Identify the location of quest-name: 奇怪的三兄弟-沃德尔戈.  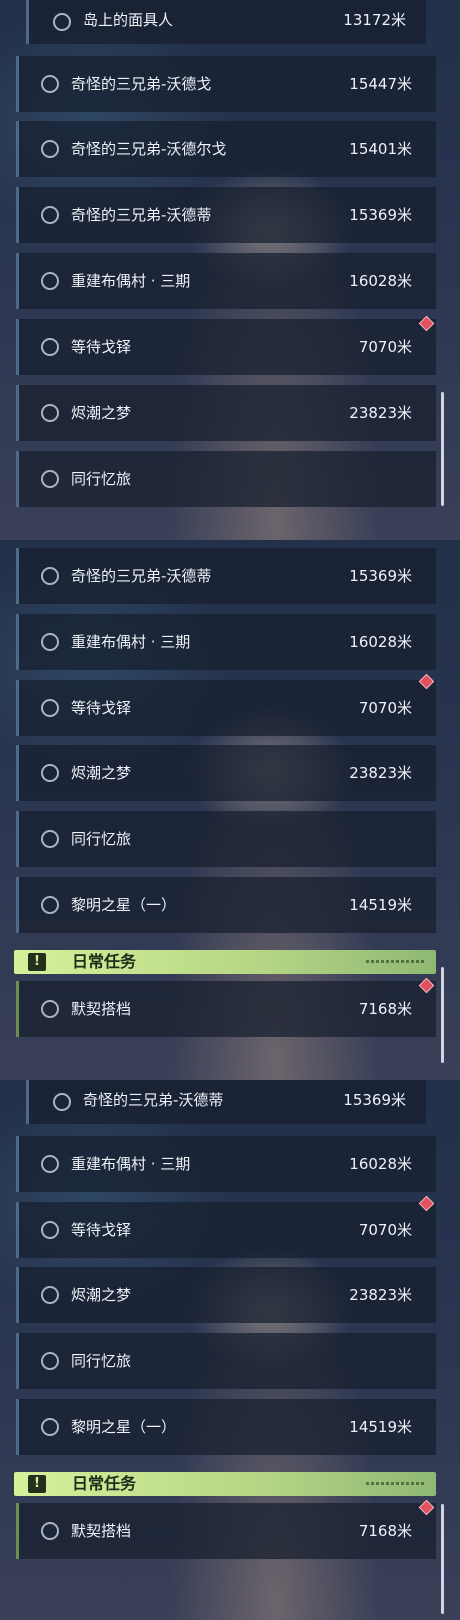
(149, 149).